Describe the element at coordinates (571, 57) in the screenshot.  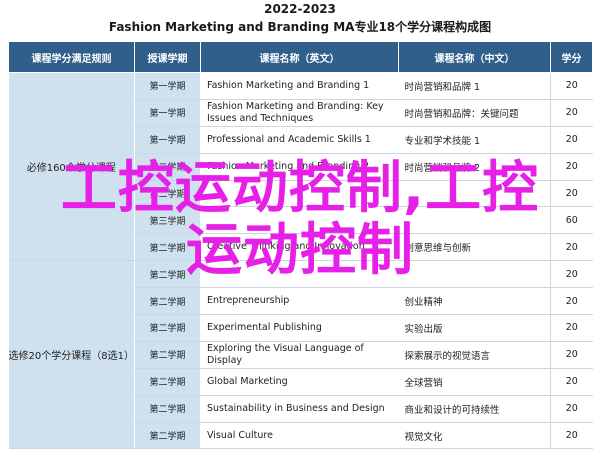
I see `column-header-credits: 学分` at that location.